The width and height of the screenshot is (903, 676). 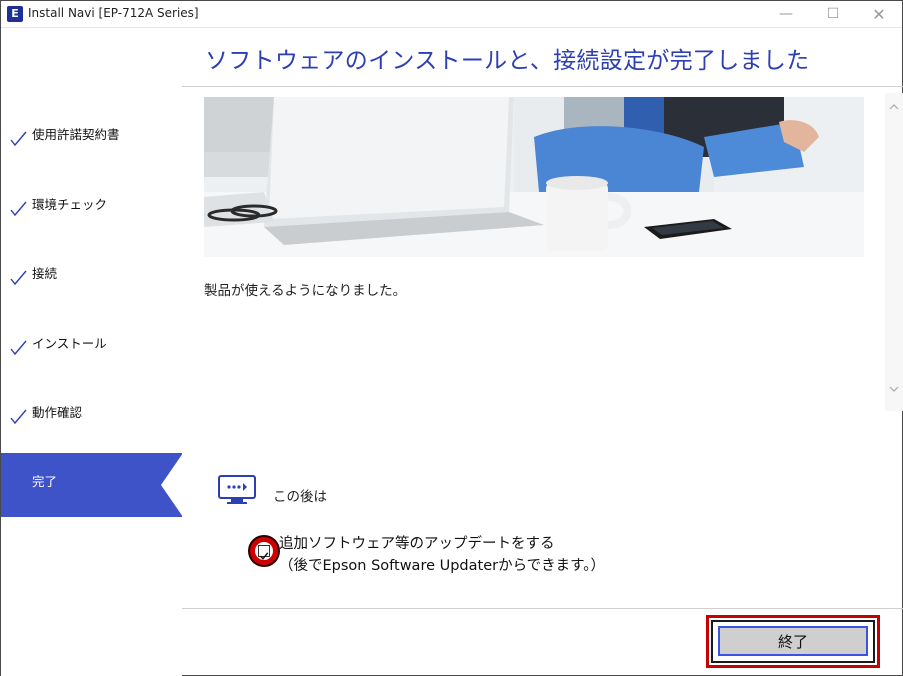 I want to click on step-install: インストール, so click(x=91, y=347).